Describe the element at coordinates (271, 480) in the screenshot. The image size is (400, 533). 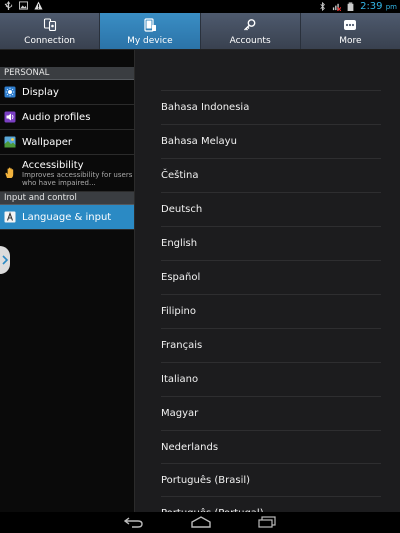
I see `language-item-portugues-brasil: Português (Brasil)` at that location.